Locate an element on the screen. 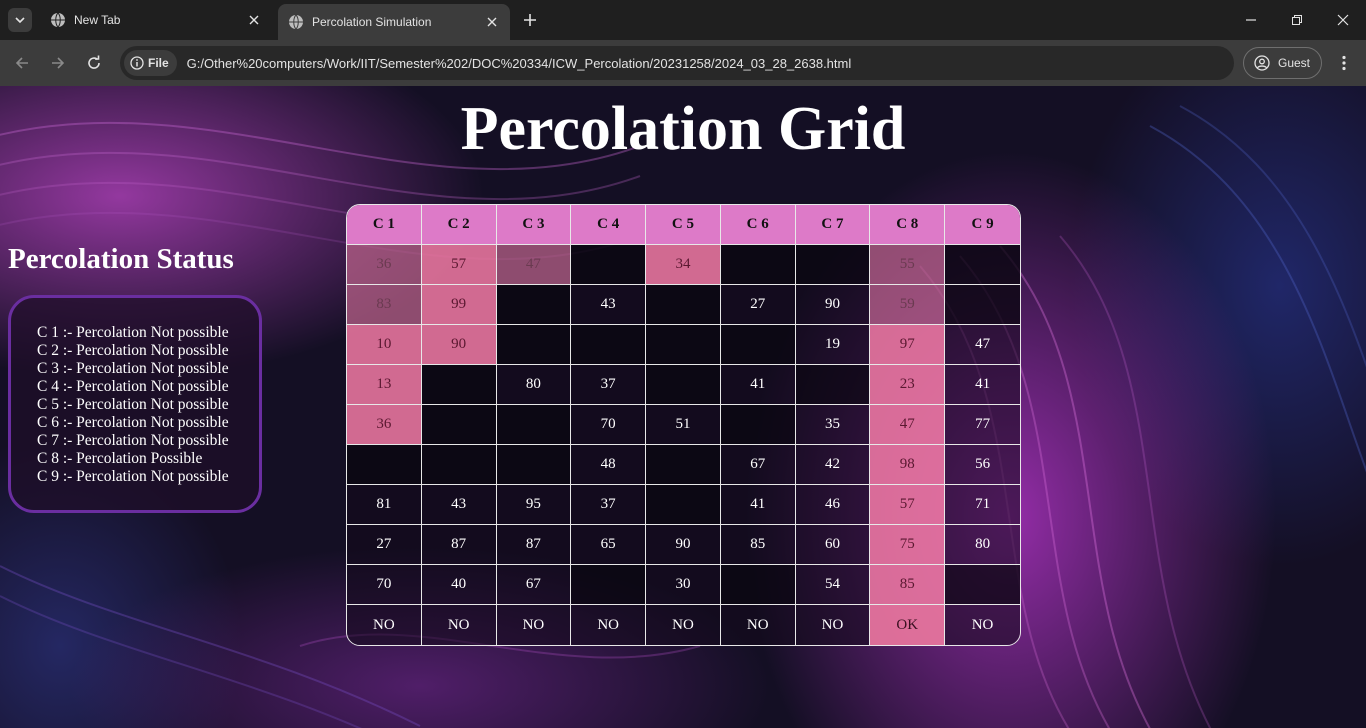  status-line-c2: C 2 :- Percolation Not possible is located at coordinates (133, 350).